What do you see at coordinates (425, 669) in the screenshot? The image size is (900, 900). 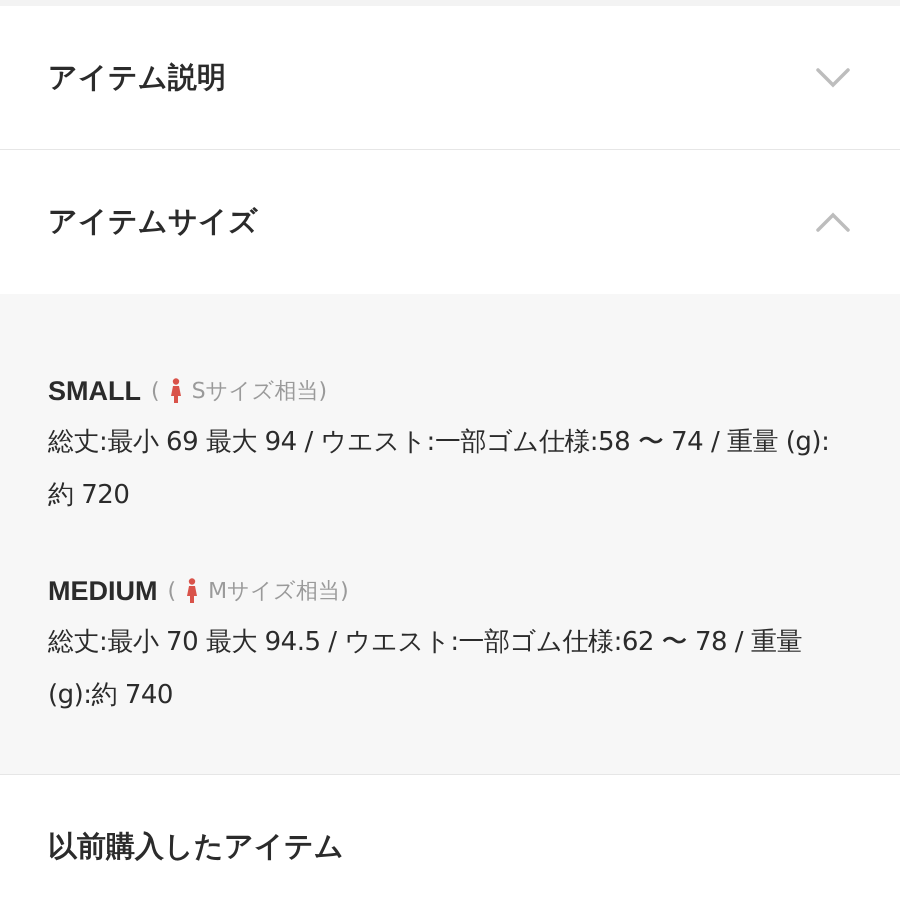 I see `size-details: 総丈:最小 70 最大 94.5 / ウエスト:一部ゴム仕様:62 〜 78 / 重量 (g):約 740` at bounding box center [425, 669].